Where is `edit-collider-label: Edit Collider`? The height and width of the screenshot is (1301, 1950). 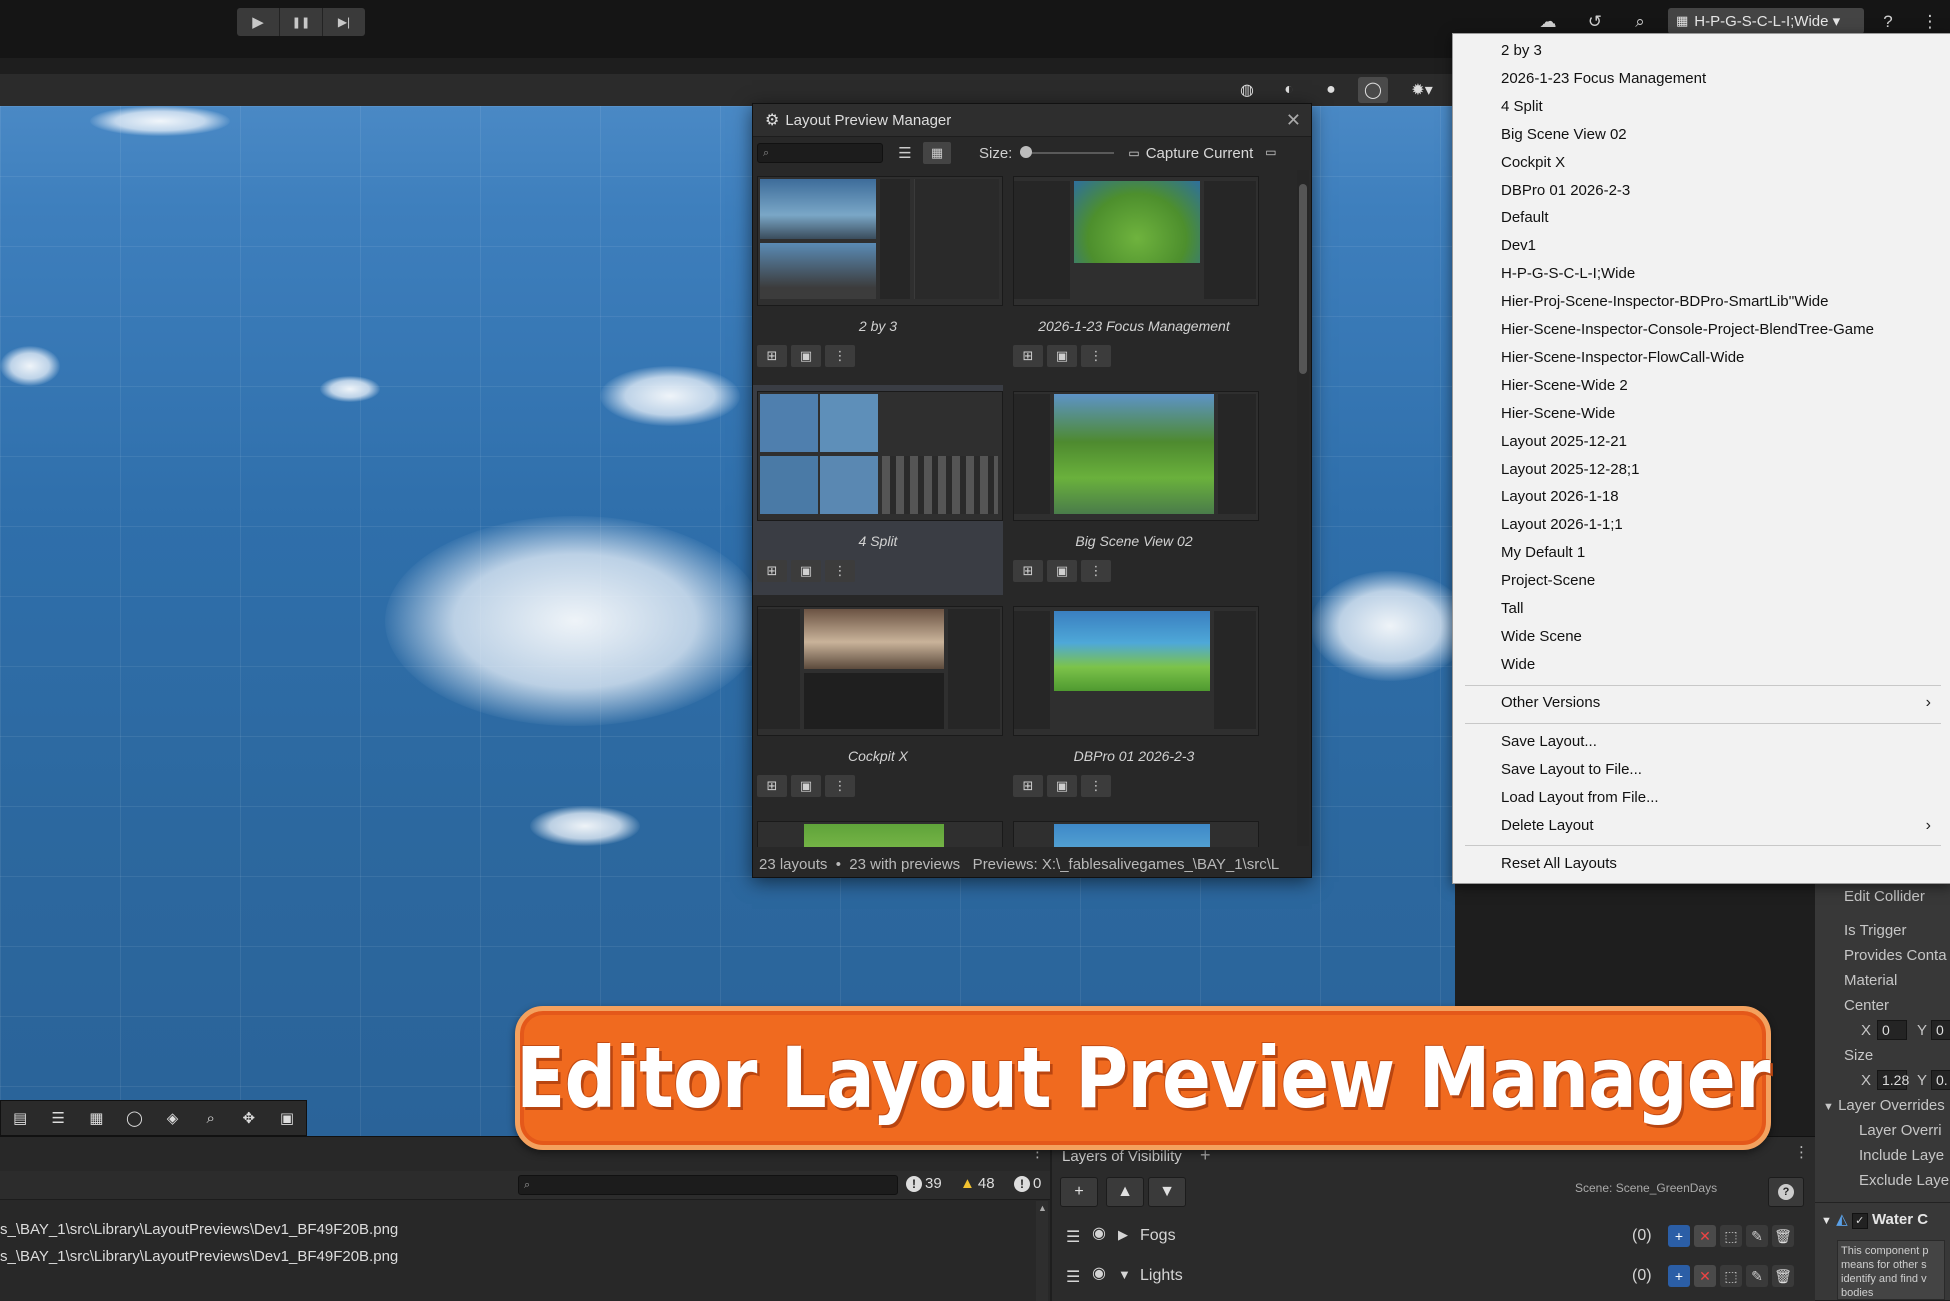
edit-collider-label: Edit Collider is located at coordinates (1884, 896).